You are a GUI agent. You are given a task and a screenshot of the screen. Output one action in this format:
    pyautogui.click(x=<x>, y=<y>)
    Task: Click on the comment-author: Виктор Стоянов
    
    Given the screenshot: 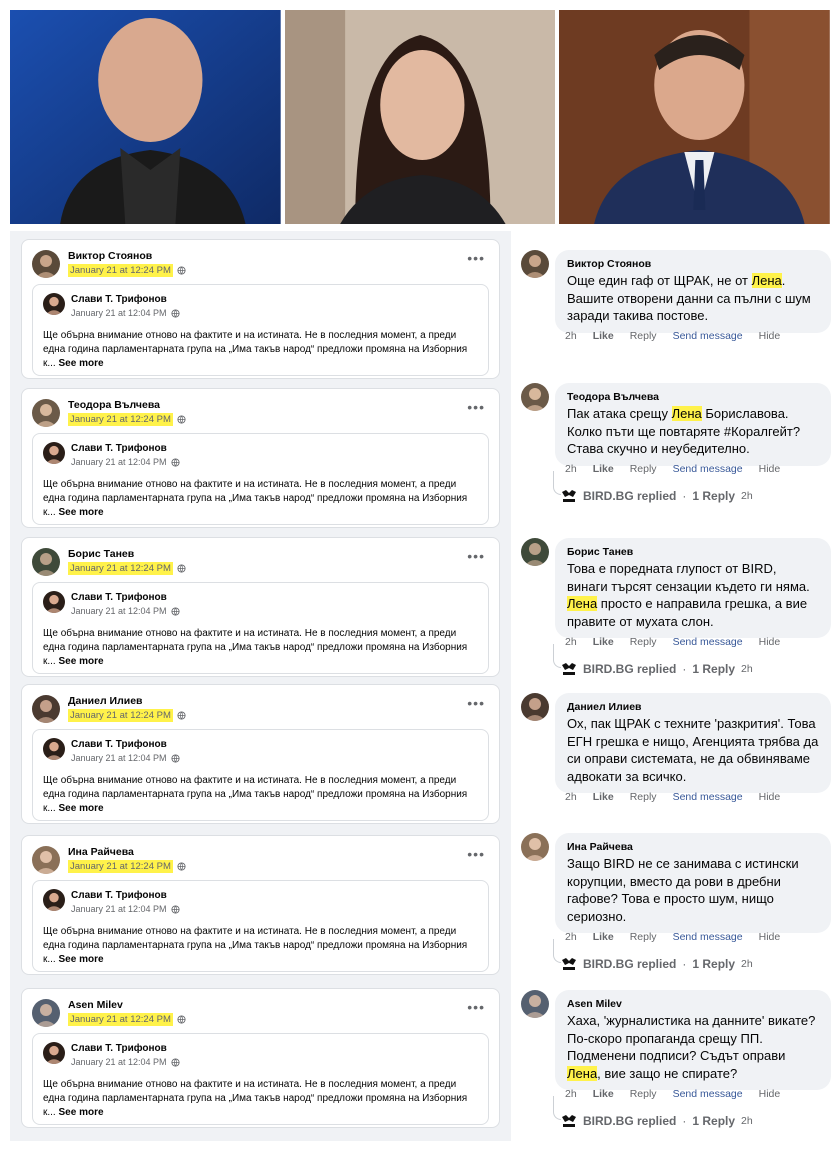 What is the action you would take?
    pyautogui.click(x=693, y=264)
    